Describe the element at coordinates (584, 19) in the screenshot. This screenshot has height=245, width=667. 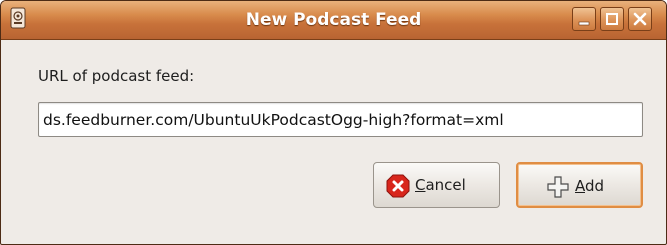
I see `minimize-button` at that location.